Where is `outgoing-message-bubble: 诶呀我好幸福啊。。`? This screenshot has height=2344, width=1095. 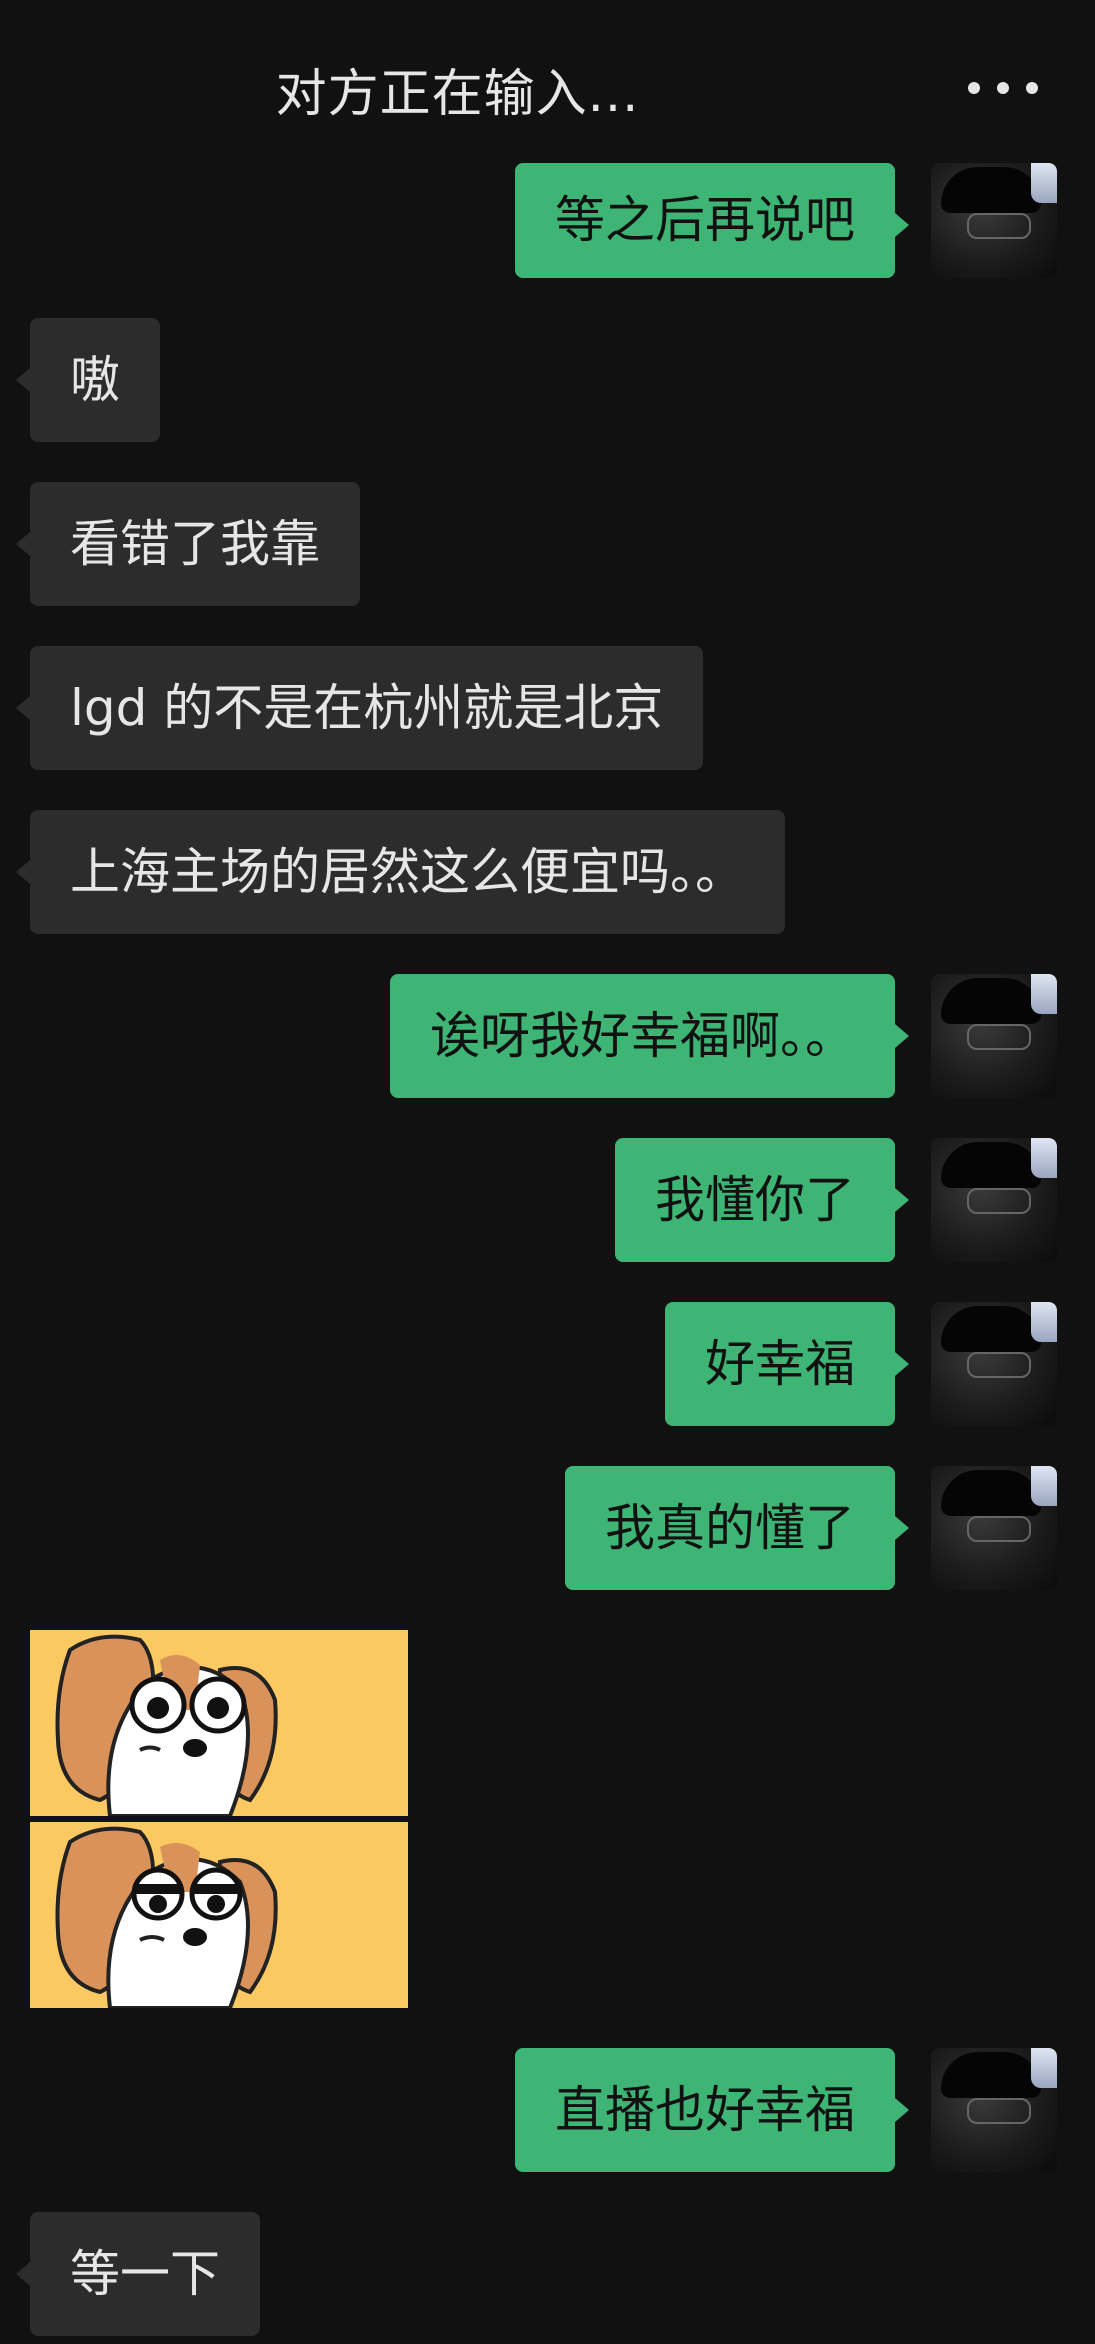
outgoing-message-bubble: 诶呀我好幸福啊。。 is located at coordinates (649, 1036).